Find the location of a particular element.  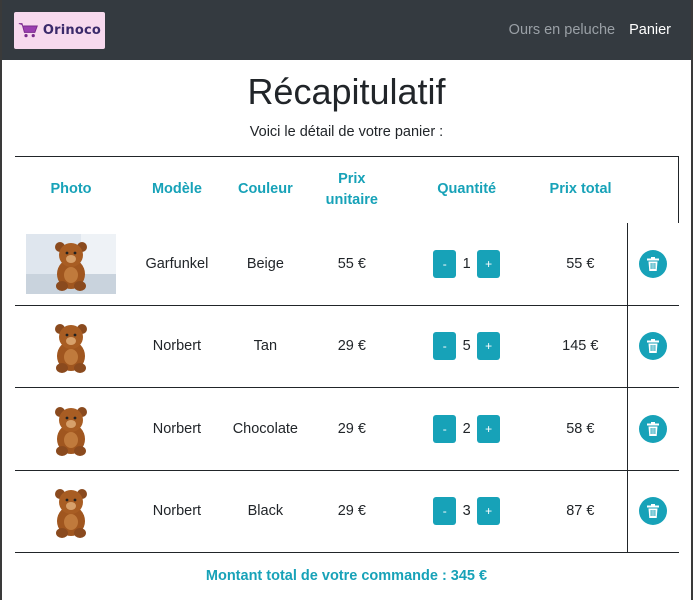

nav-link-cart: Panier is located at coordinates (650, 30).